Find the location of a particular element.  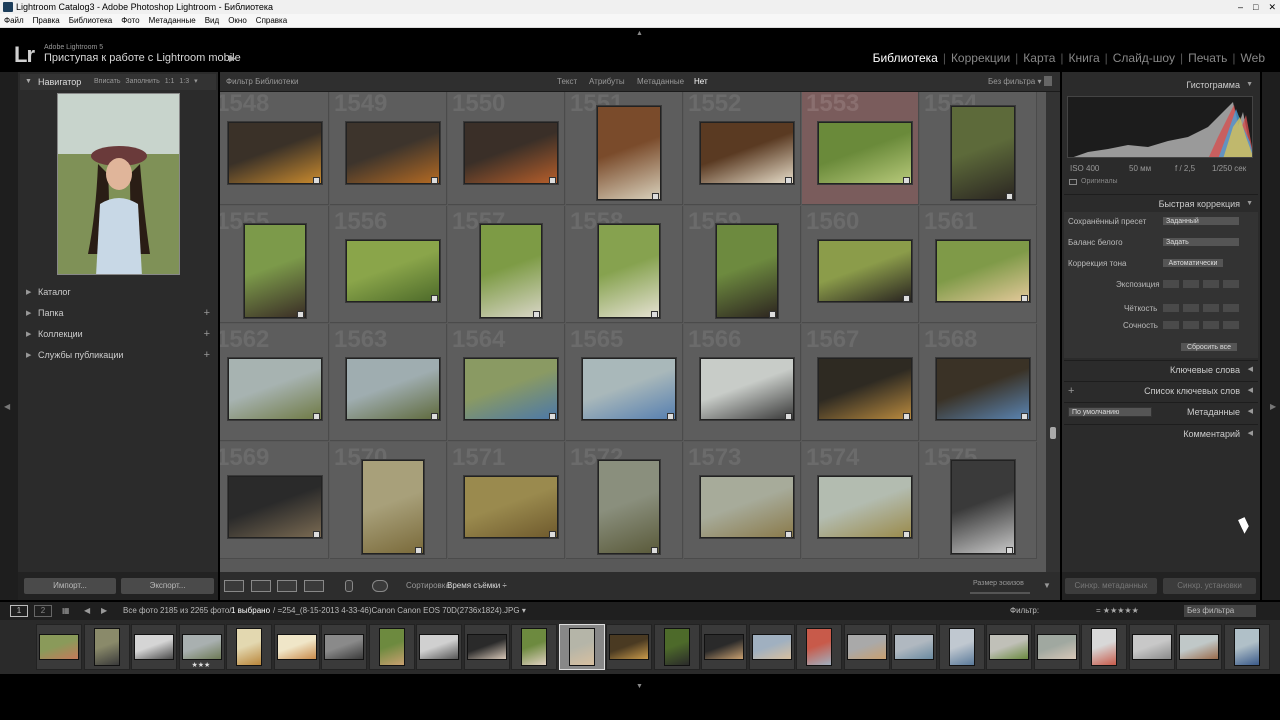

grid-cell: 1559 is located at coordinates (742, 264).